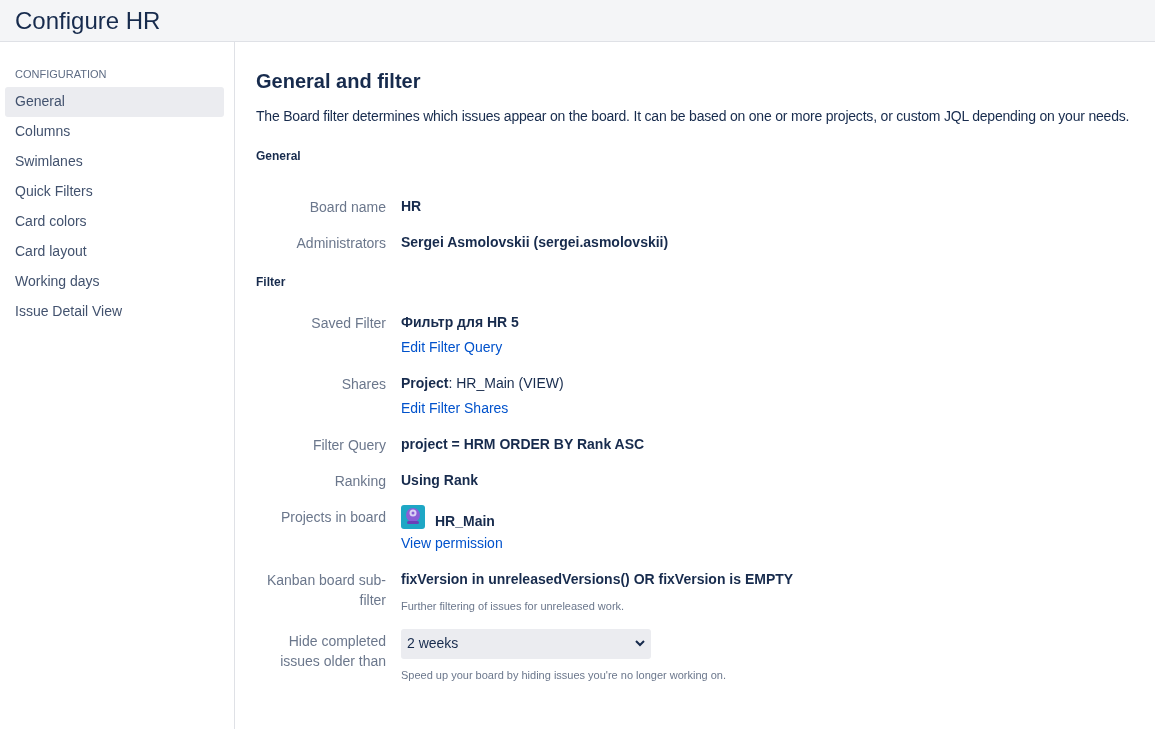  Describe the element at coordinates (363, 384) in the screenshot. I see `field-label: Shares` at that location.